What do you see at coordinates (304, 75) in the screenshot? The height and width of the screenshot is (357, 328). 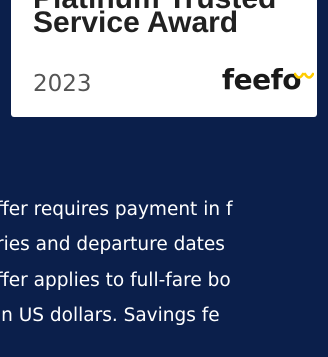 I see `feefo-smile-icon` at bounding box center [304, 75].